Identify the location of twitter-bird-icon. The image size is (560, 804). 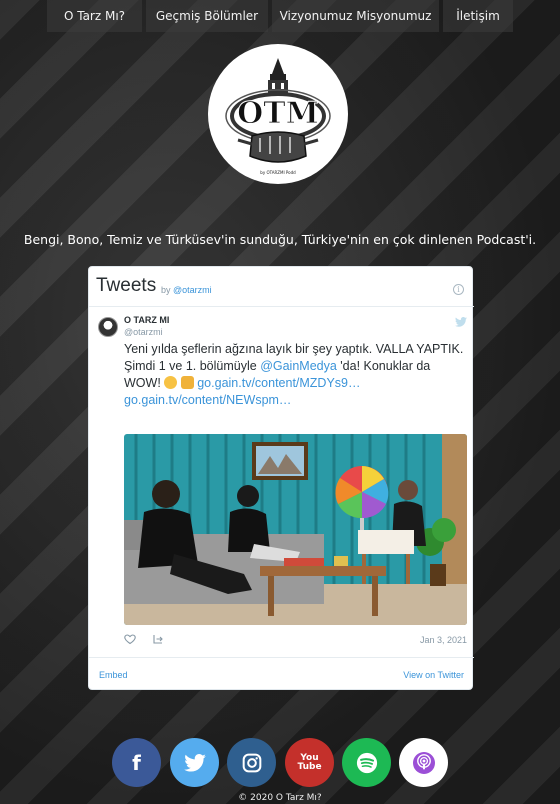
(461, 322).